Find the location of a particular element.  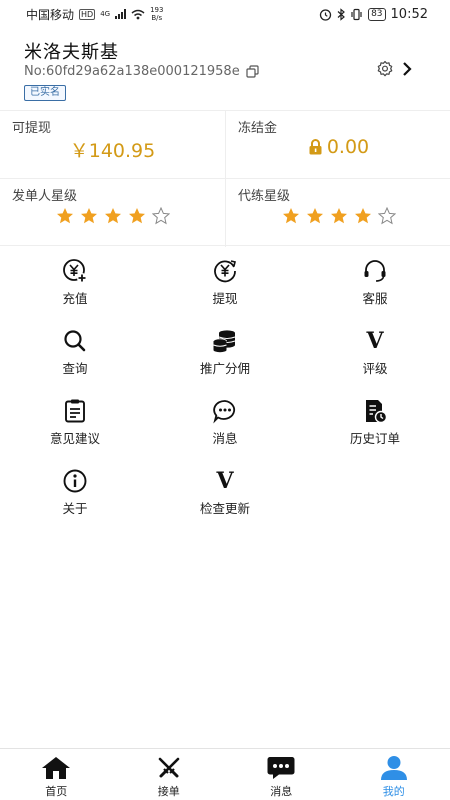

menu-label: 评级 is located at coordinates (375, 368).